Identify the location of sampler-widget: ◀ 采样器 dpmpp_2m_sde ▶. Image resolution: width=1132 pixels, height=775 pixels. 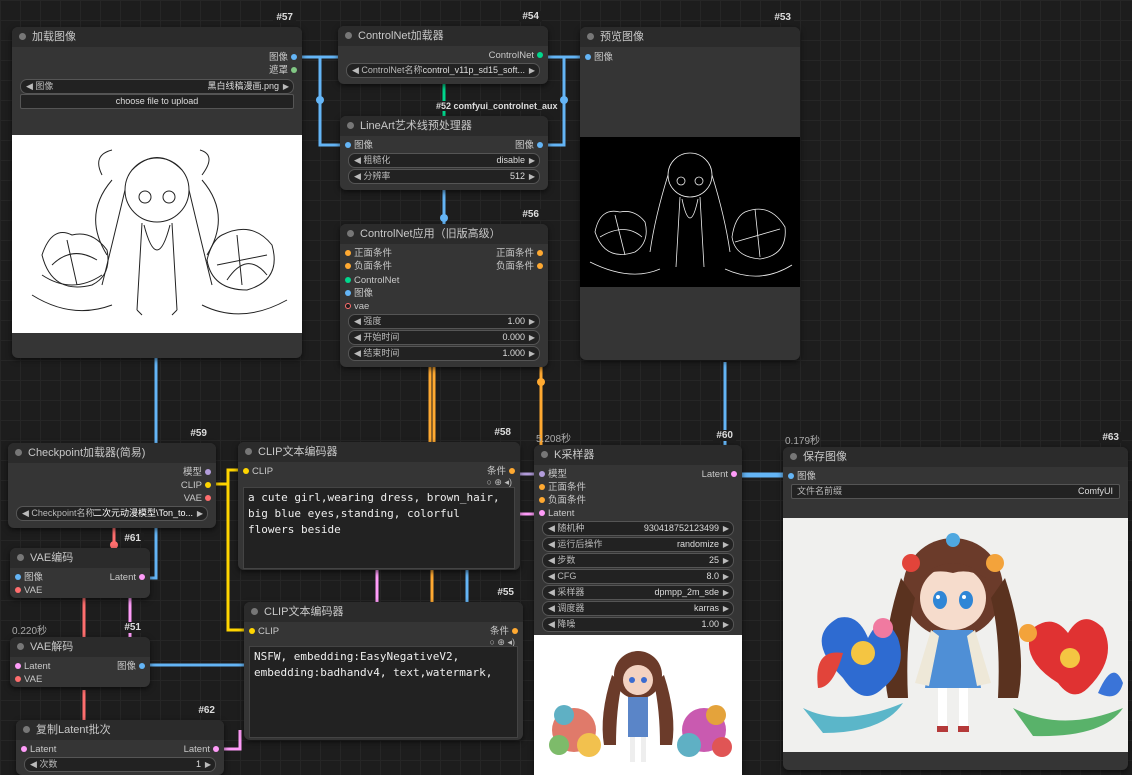
(638, 592).